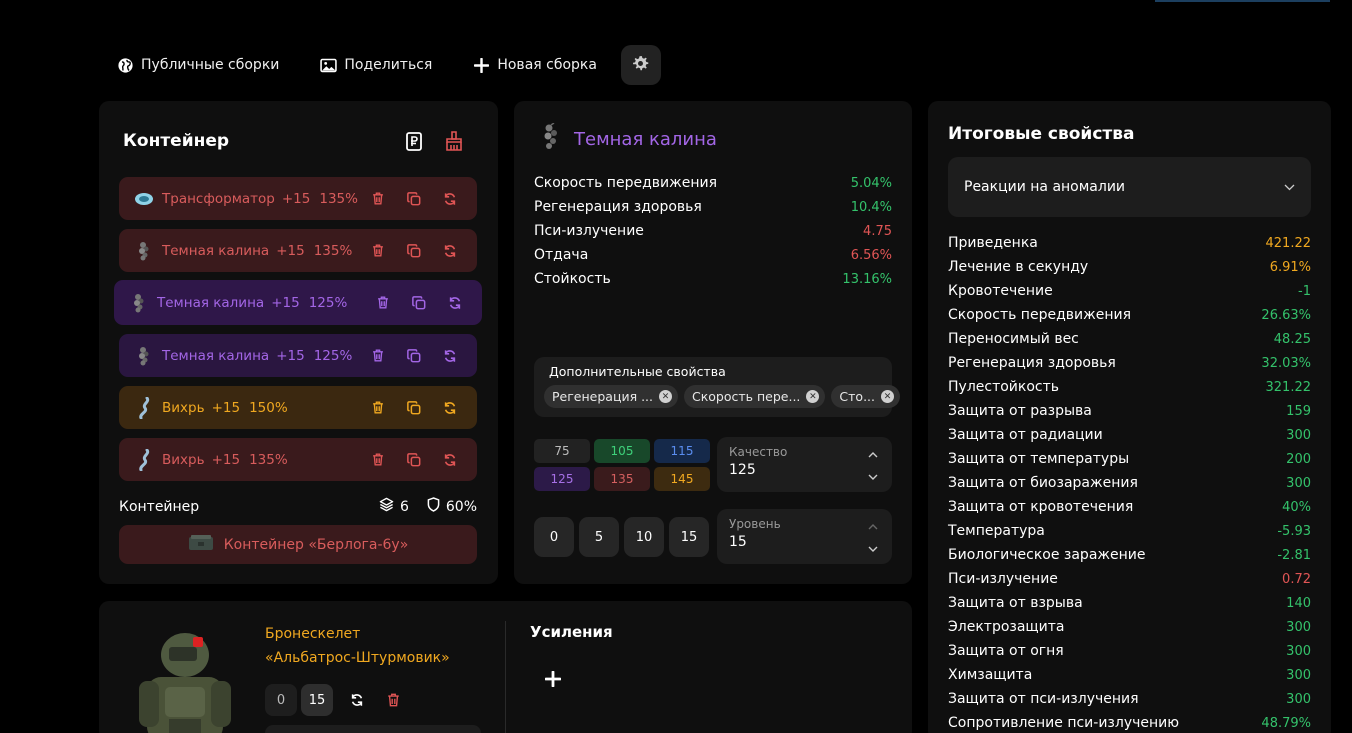 The image size is (1352, 733). What do you see at coordinates (281, 700) in the screenshot?
I see `armor-level-min-button: 0` at bounding box center [281, 700].